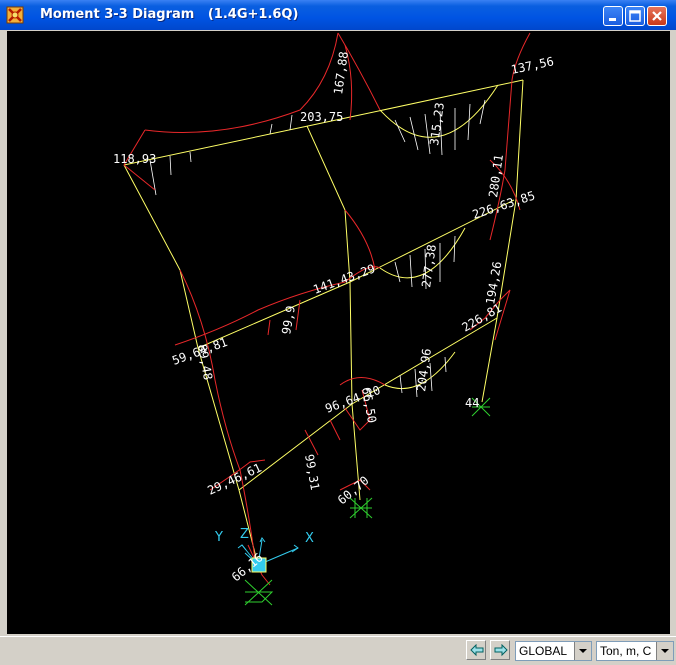  What do you see at coordinates (344, 278) in the screenshot?
I see `label-mid-center: 141,43,29` at bounding box center [344, 278].